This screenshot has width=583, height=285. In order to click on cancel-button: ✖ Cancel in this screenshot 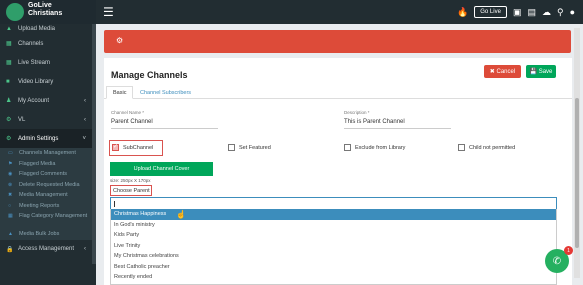, I will do `click(502, 71)`.